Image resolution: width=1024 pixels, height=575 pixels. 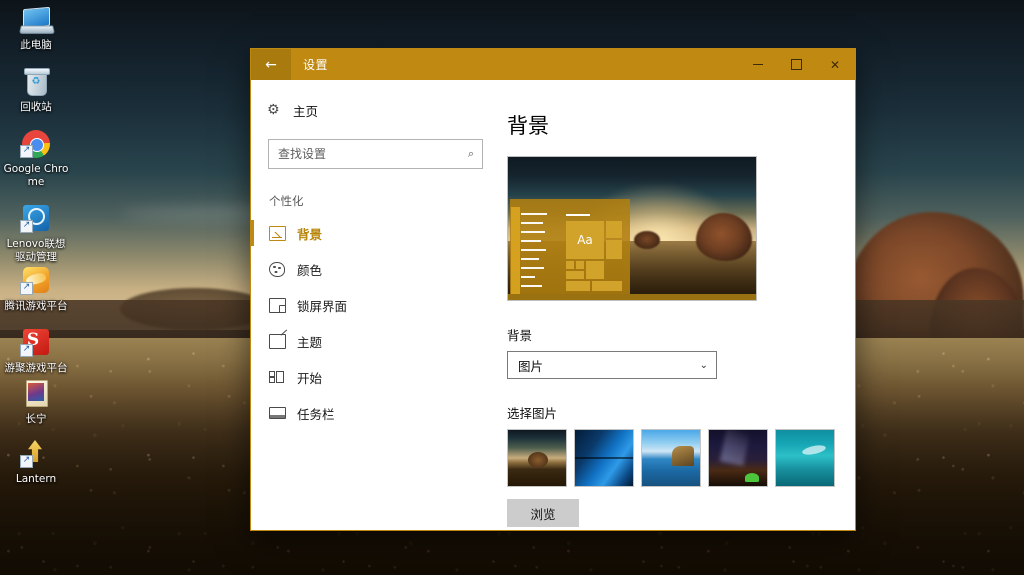 What do you see at coordinates (36, 82) in the screenshot?
I see `recycle-bin-icon: ♻` at bounding box center [36, 82].